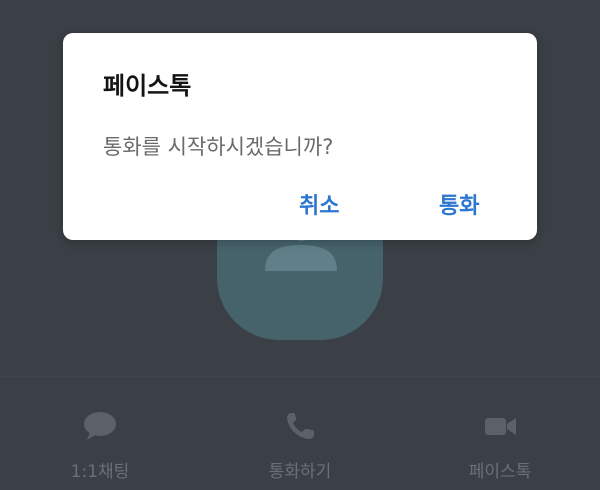 The image size is (600, 490). What do you see at coordinates (147, 86) in the screenshot?
I see `dialog-title: 페이스톡` at bounding box center [147, 86].